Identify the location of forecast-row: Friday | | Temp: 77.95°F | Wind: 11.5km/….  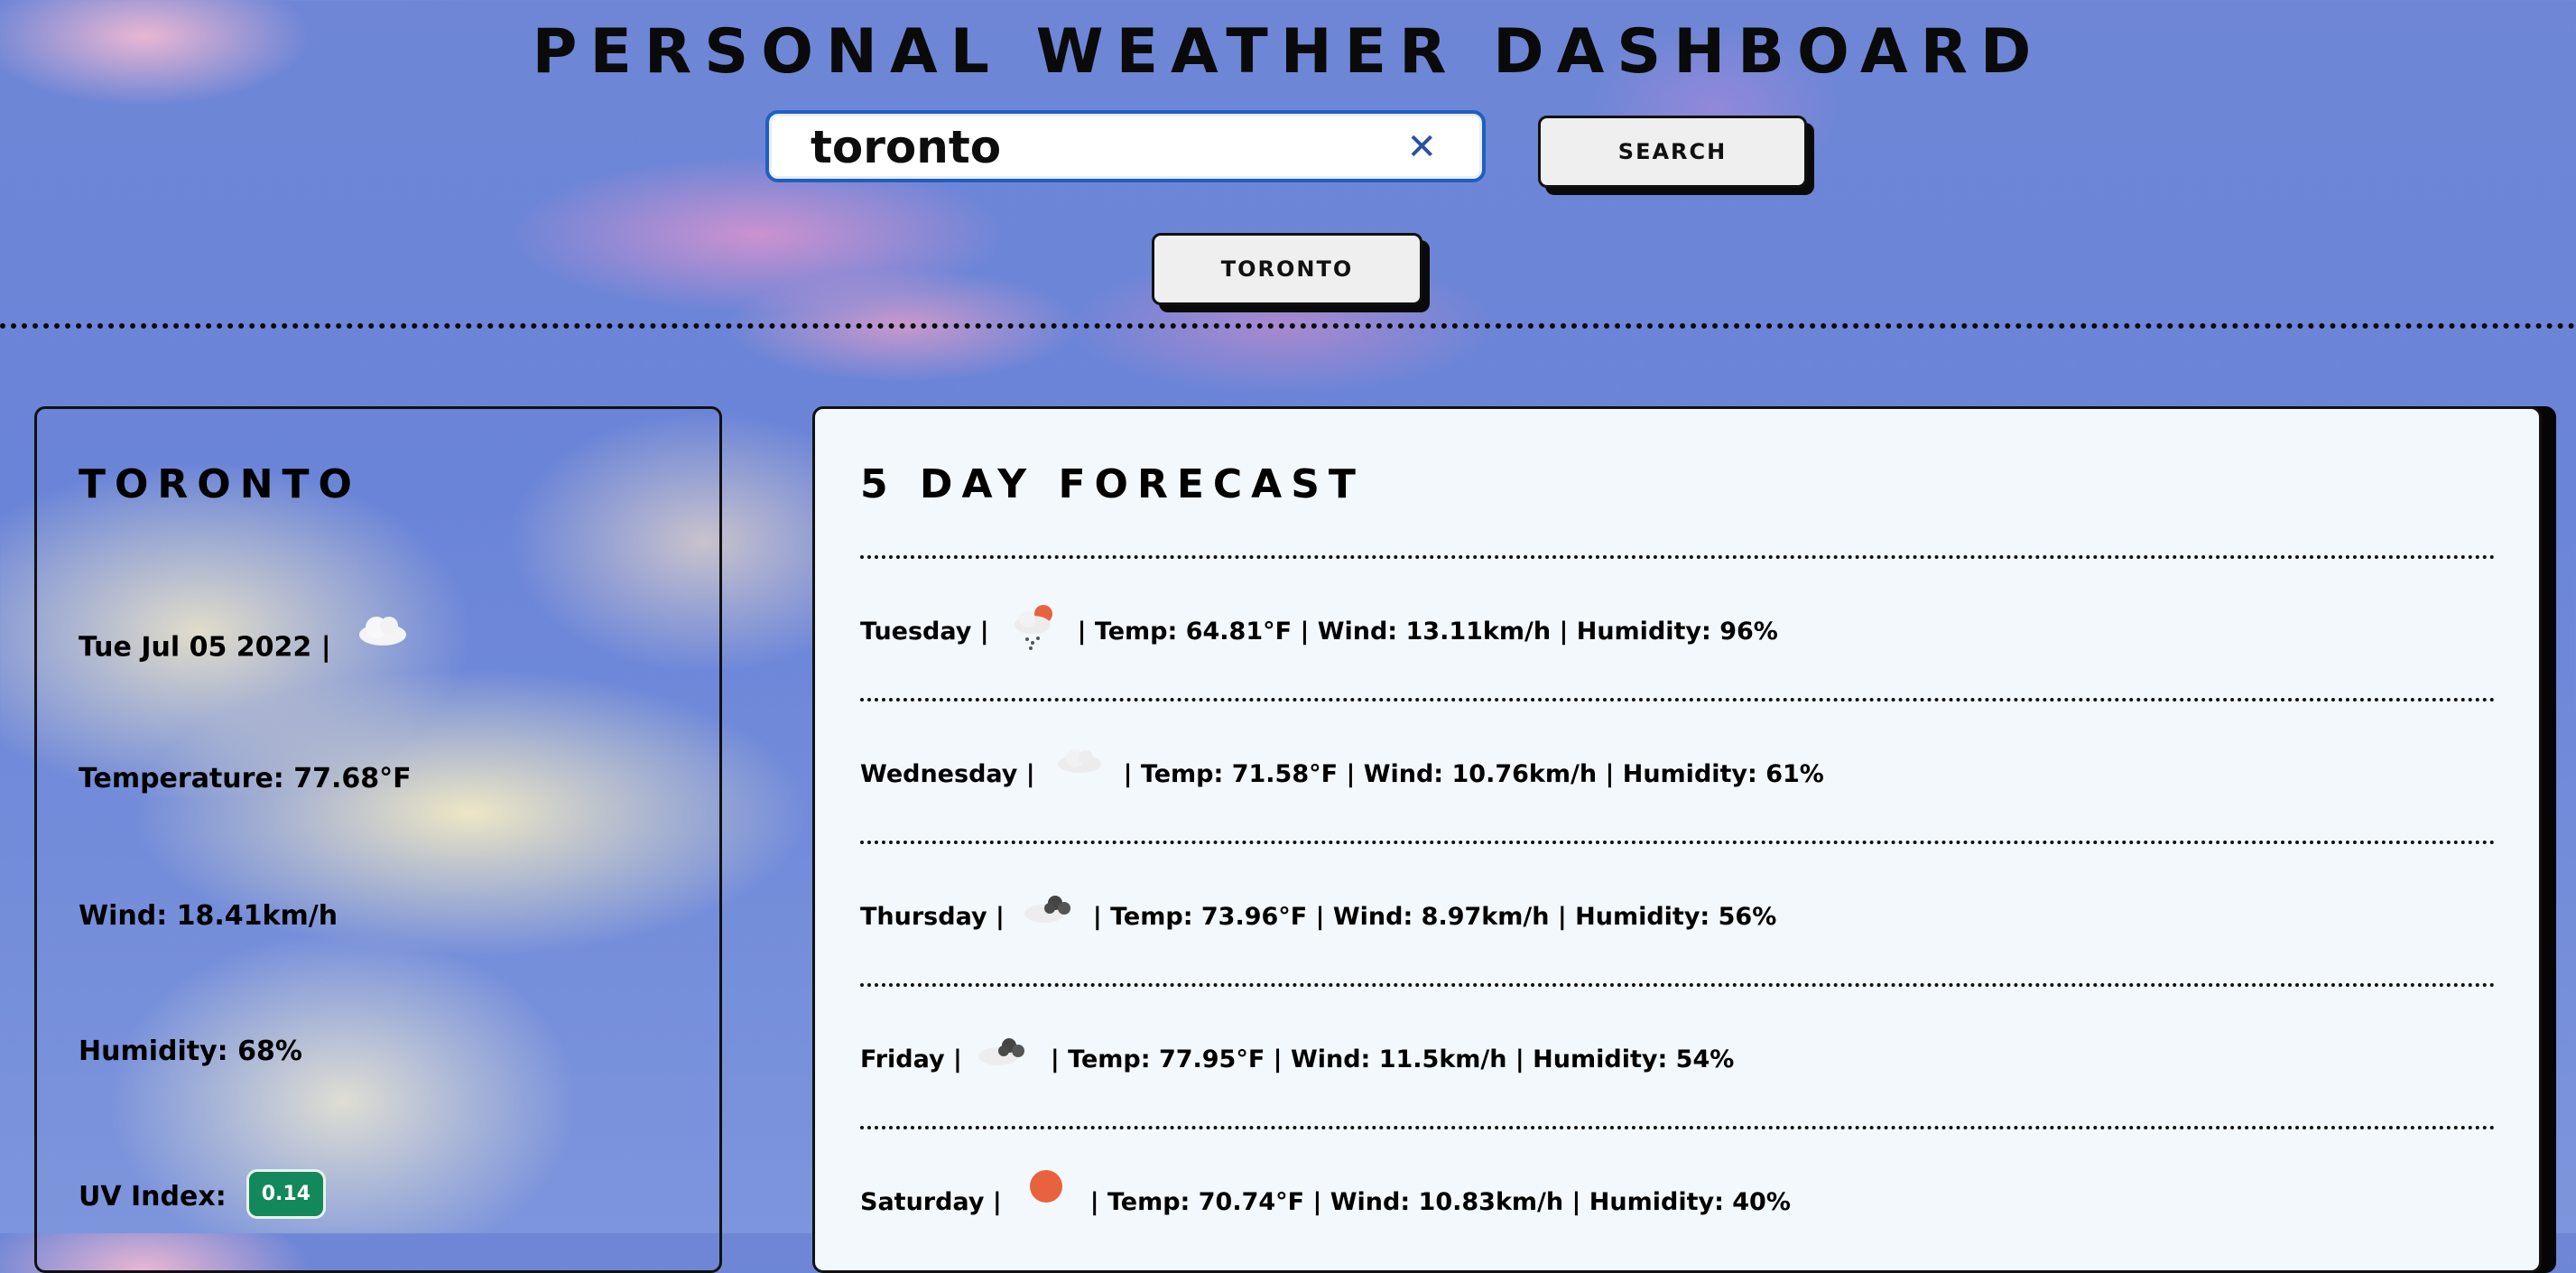
(1297, 1059).